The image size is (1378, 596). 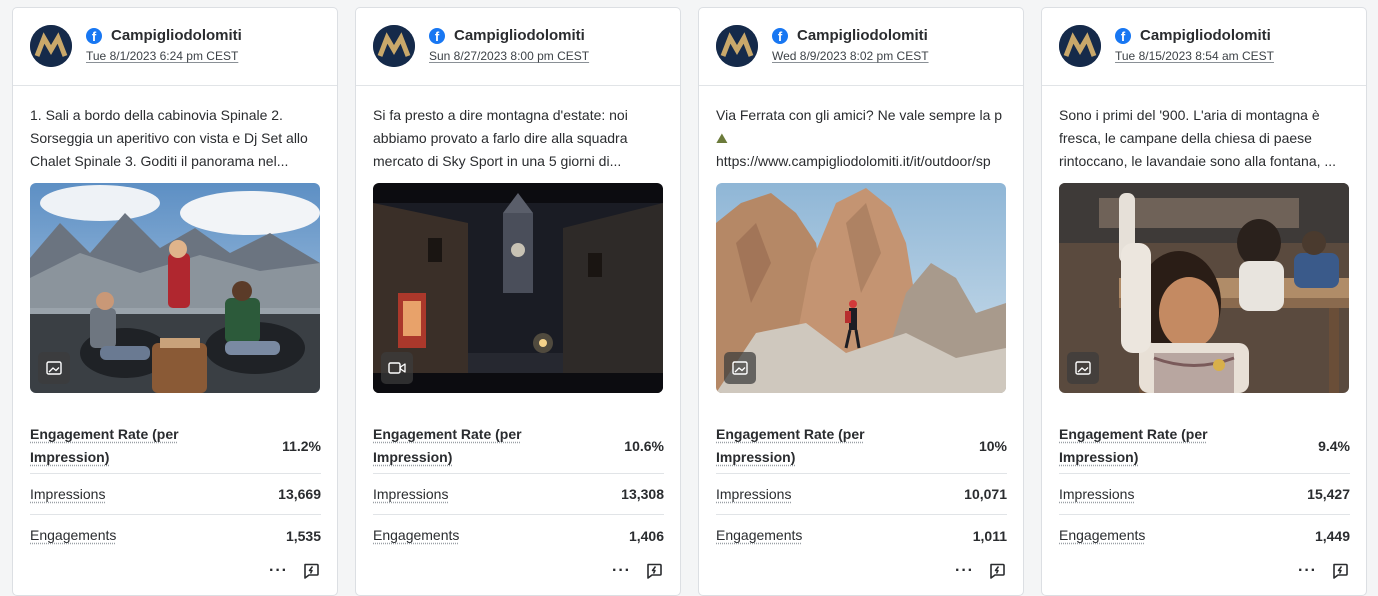 I want to click on metric-engagements: Engagements 1,011, so click(x=861, y=535).